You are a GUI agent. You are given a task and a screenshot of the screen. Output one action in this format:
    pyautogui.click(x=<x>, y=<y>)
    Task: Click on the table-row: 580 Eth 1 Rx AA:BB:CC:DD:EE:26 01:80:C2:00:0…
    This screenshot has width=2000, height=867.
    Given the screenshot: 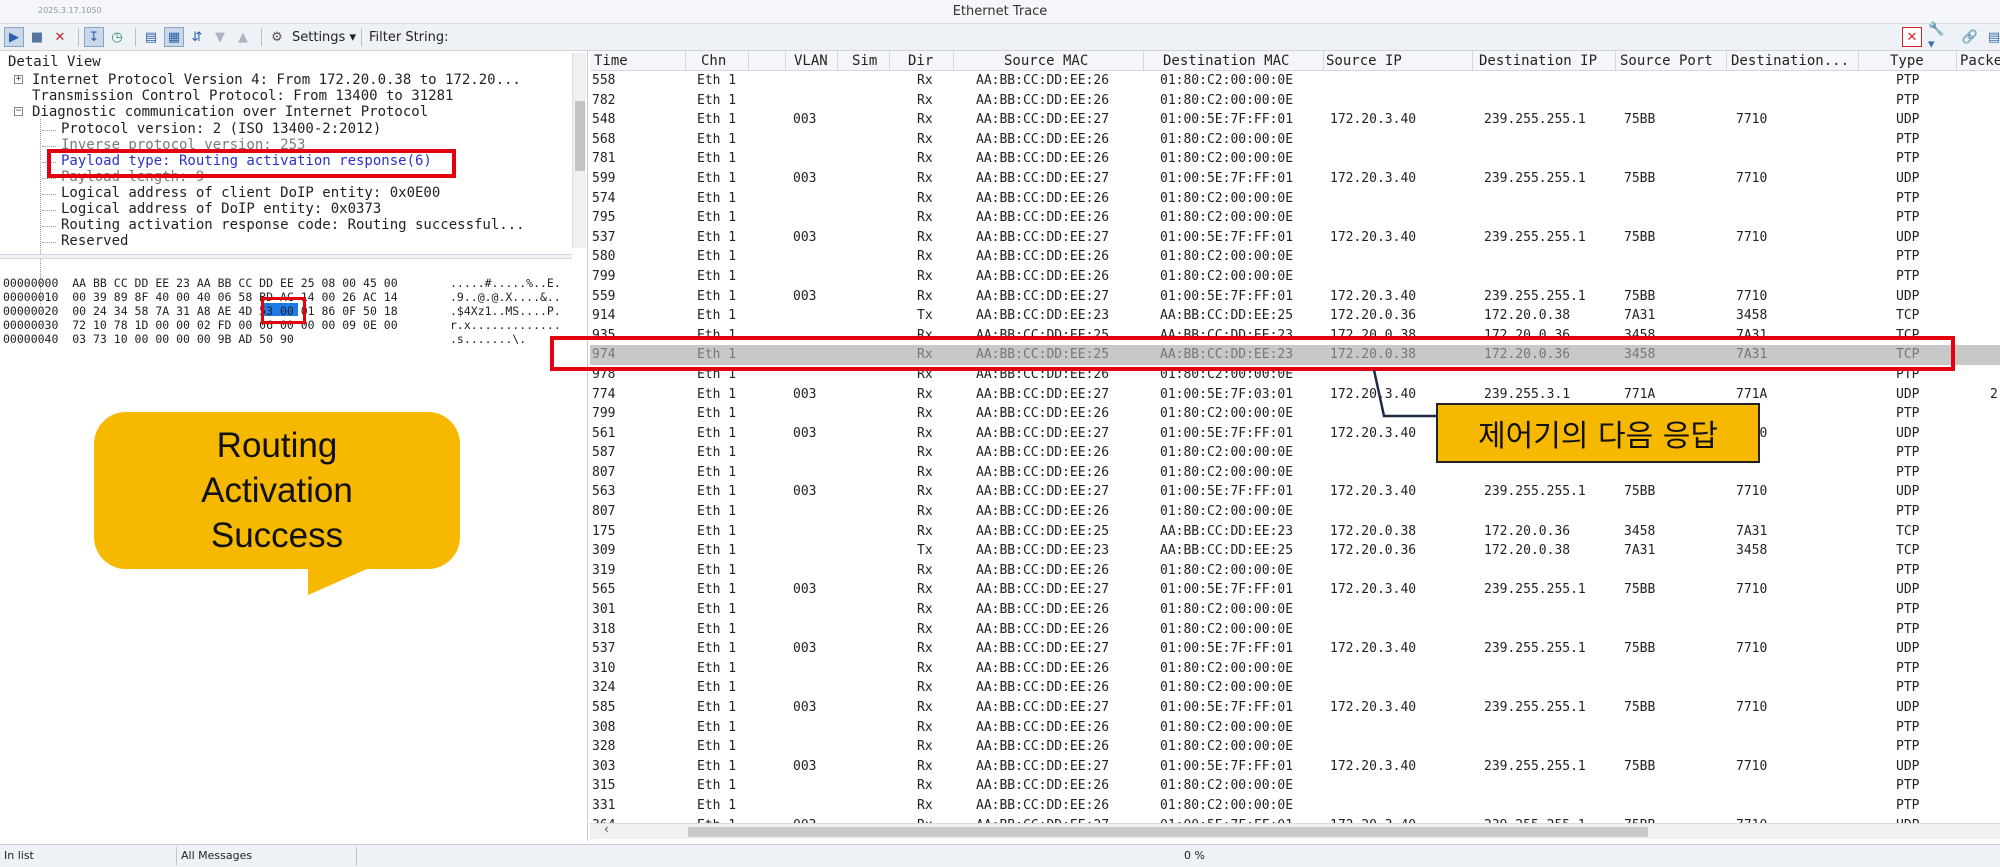 What is the action you would take?
    pyautogui.click(x=1295, y=257)
    